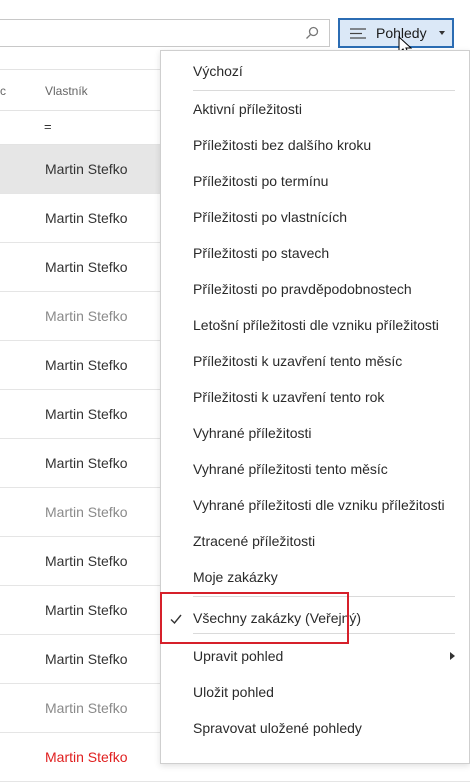 The height and width of the screenshot is (782, 470). What do you see at coordinates (260, 181) in the screenshot?
I see `menu-item-view: Příležitosti po termínu` at bounding box center [260, 181].